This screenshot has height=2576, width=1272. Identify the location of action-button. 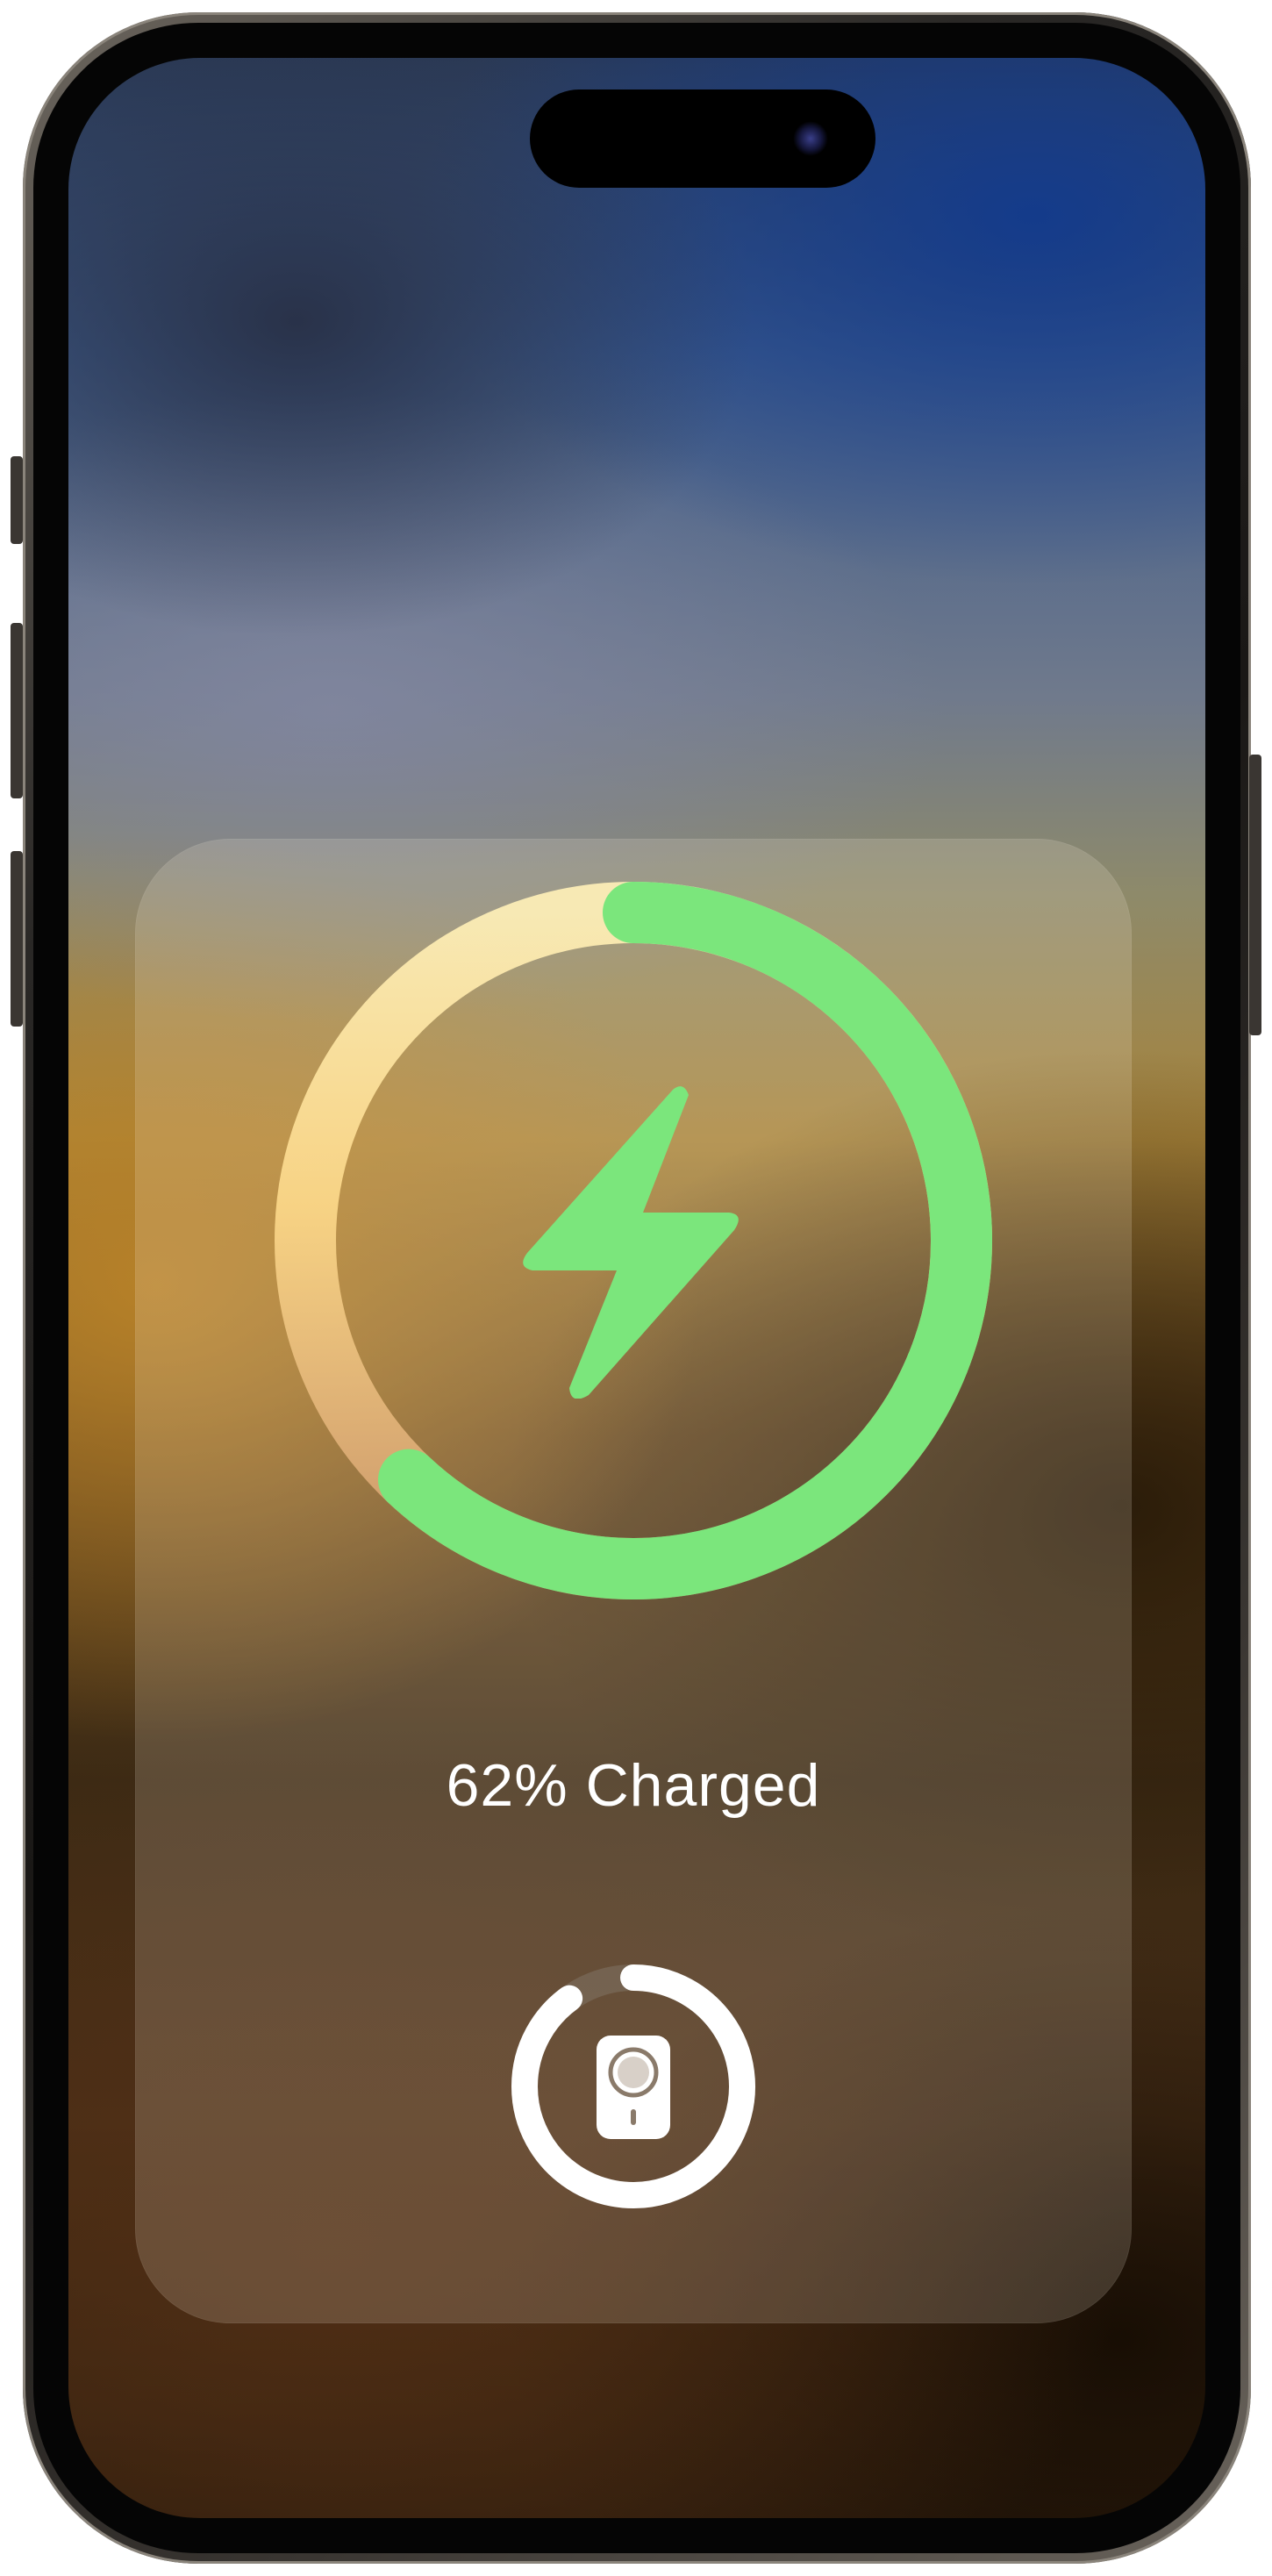
(17, 500).